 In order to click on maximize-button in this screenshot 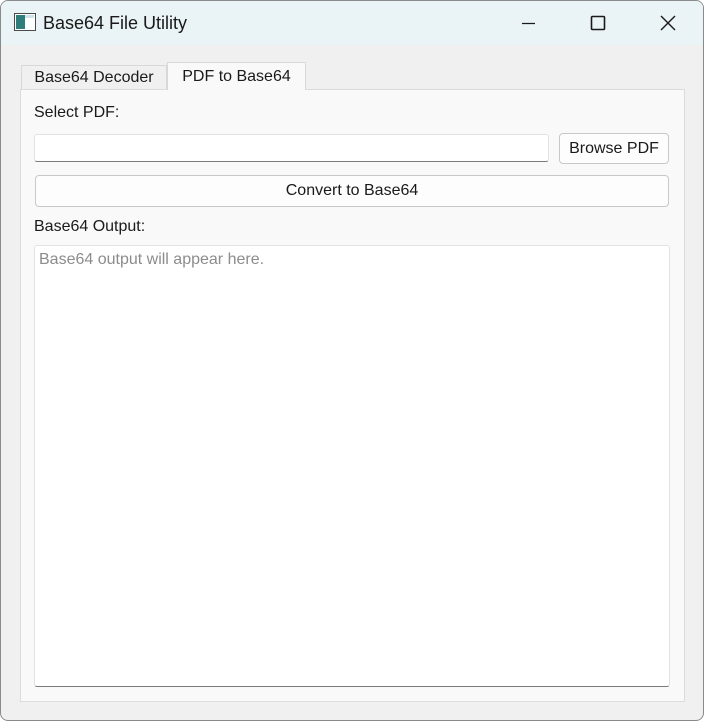, I will do `click(598, 23)`.